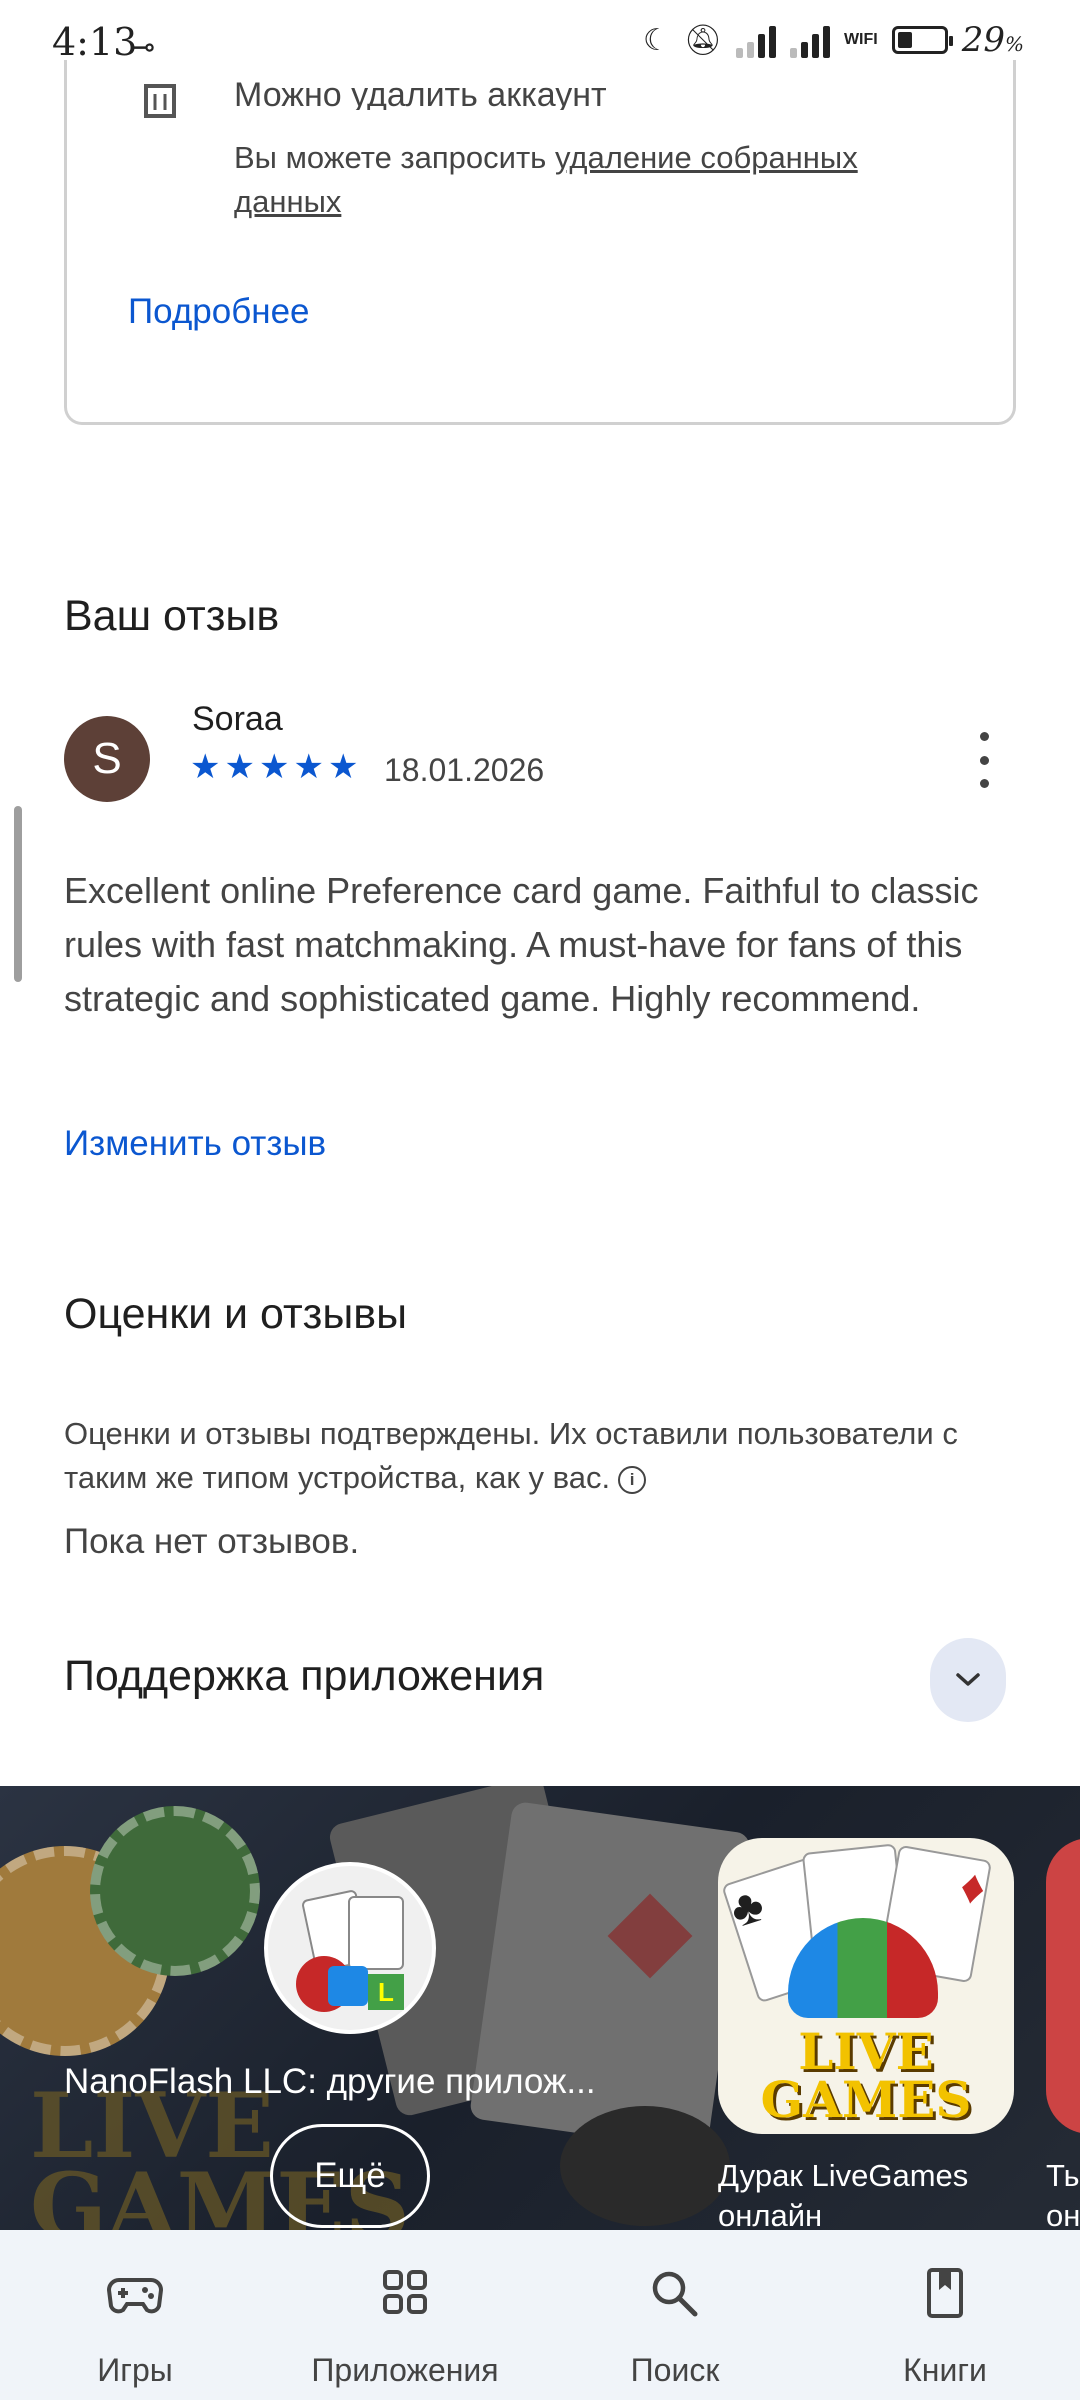  Describe the element at coordinates (95, 42) in the screenshot. I see `status-time: 4:13` at that location.